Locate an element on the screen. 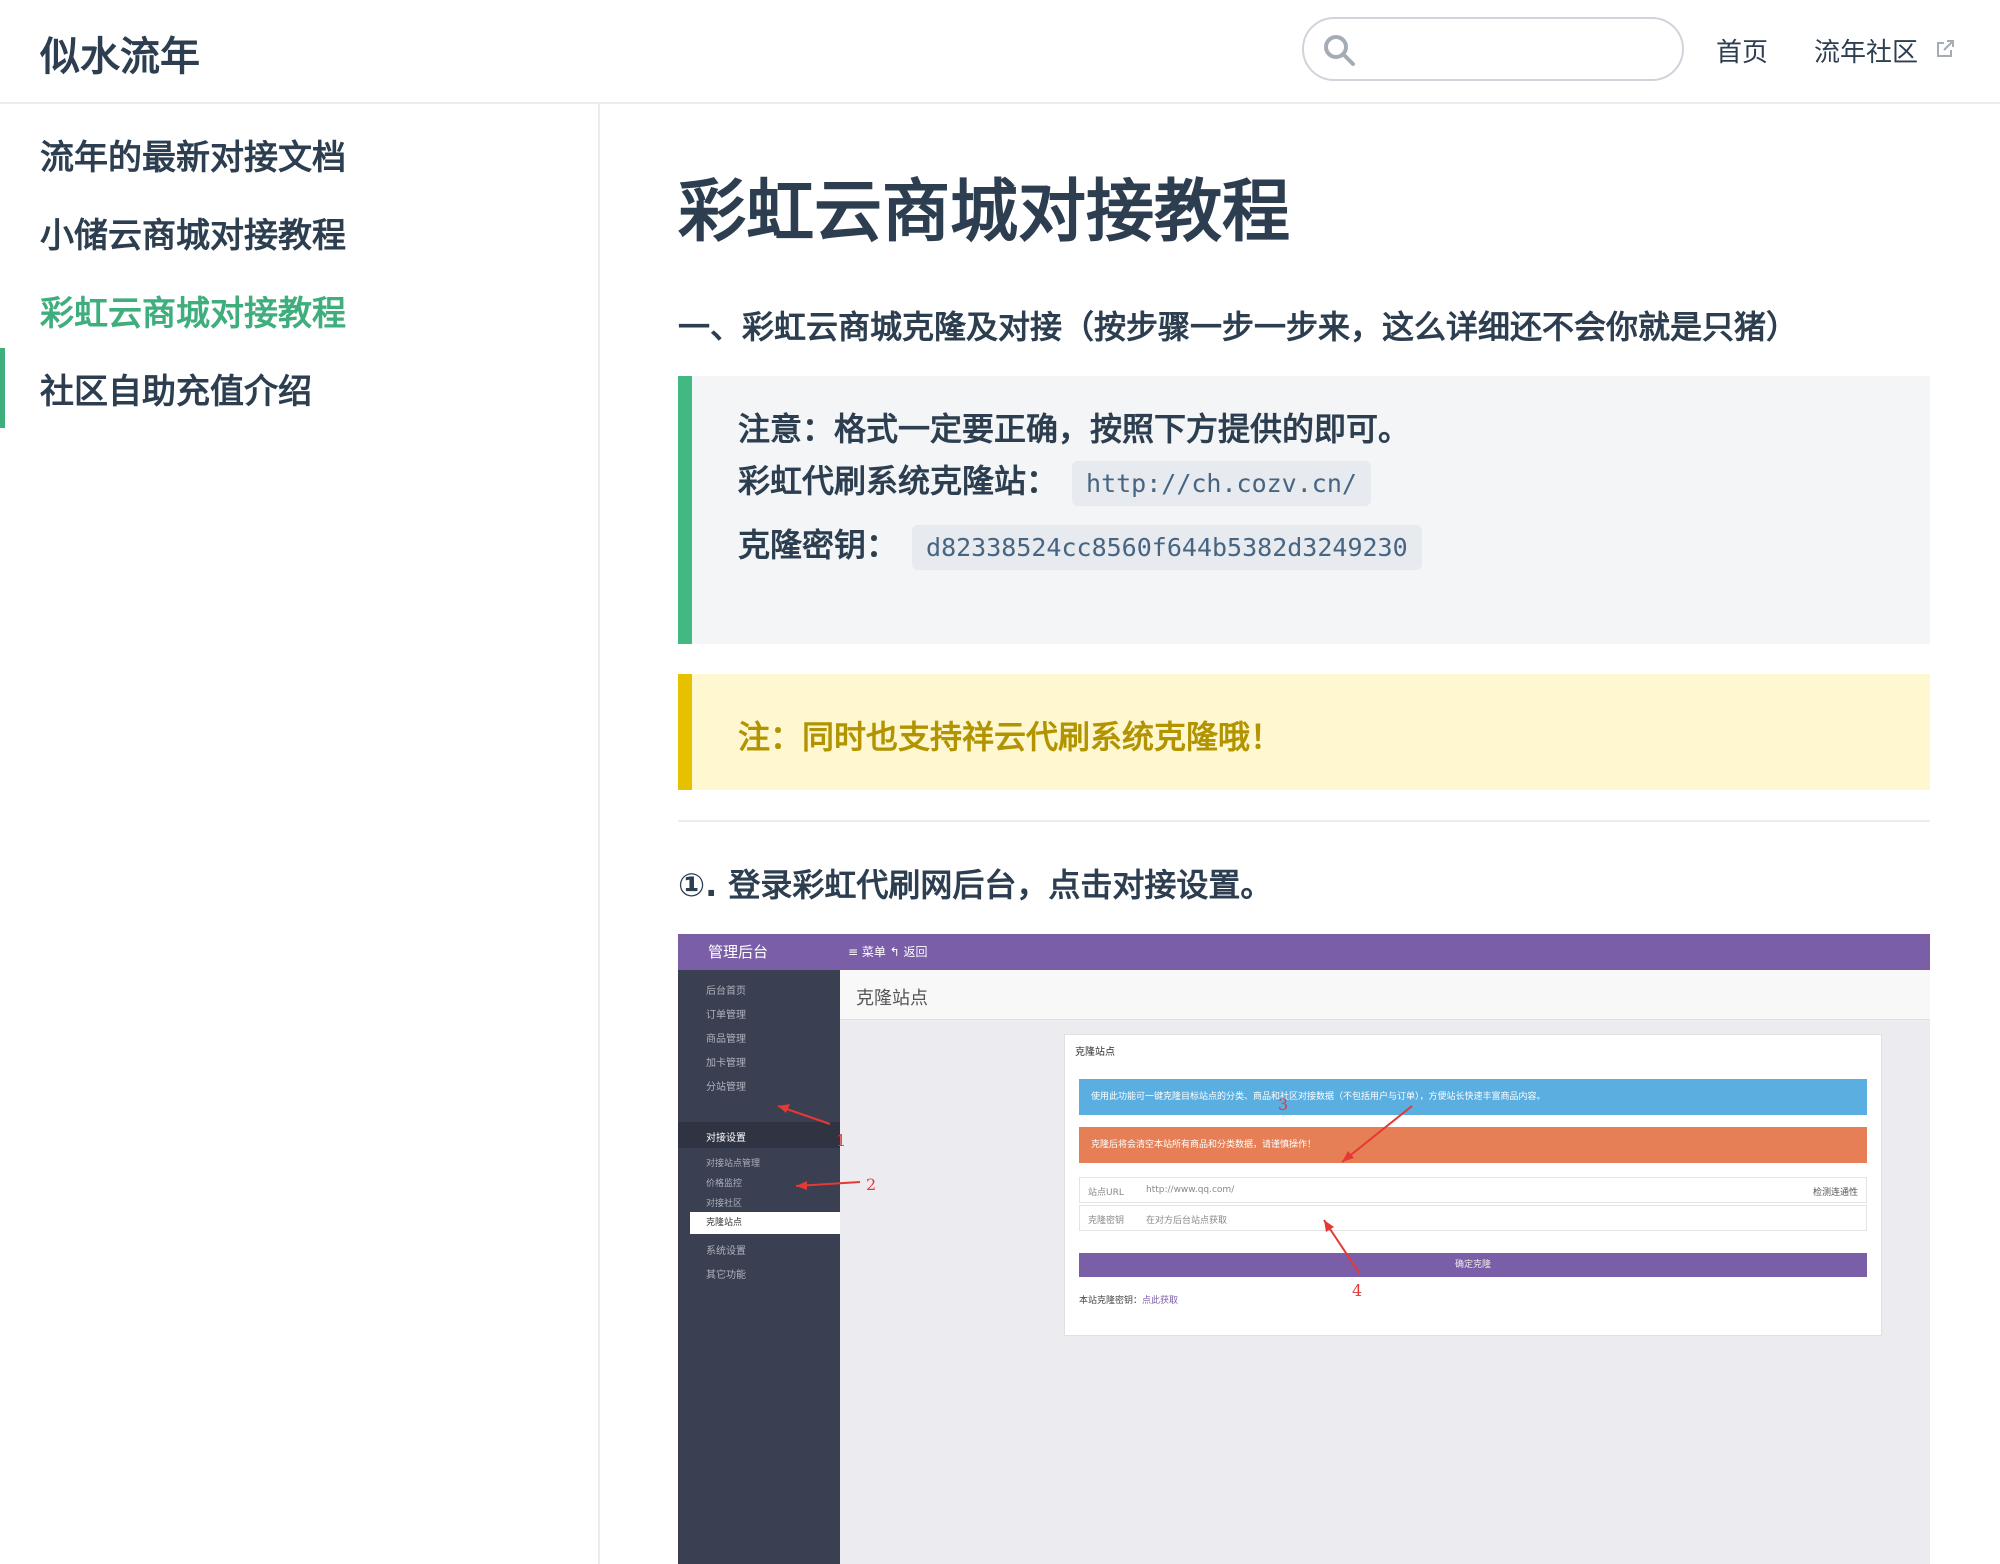  clone-key-value: d82338524cc8560f644b5382d3249230 is located at coordinates (1167, 547).